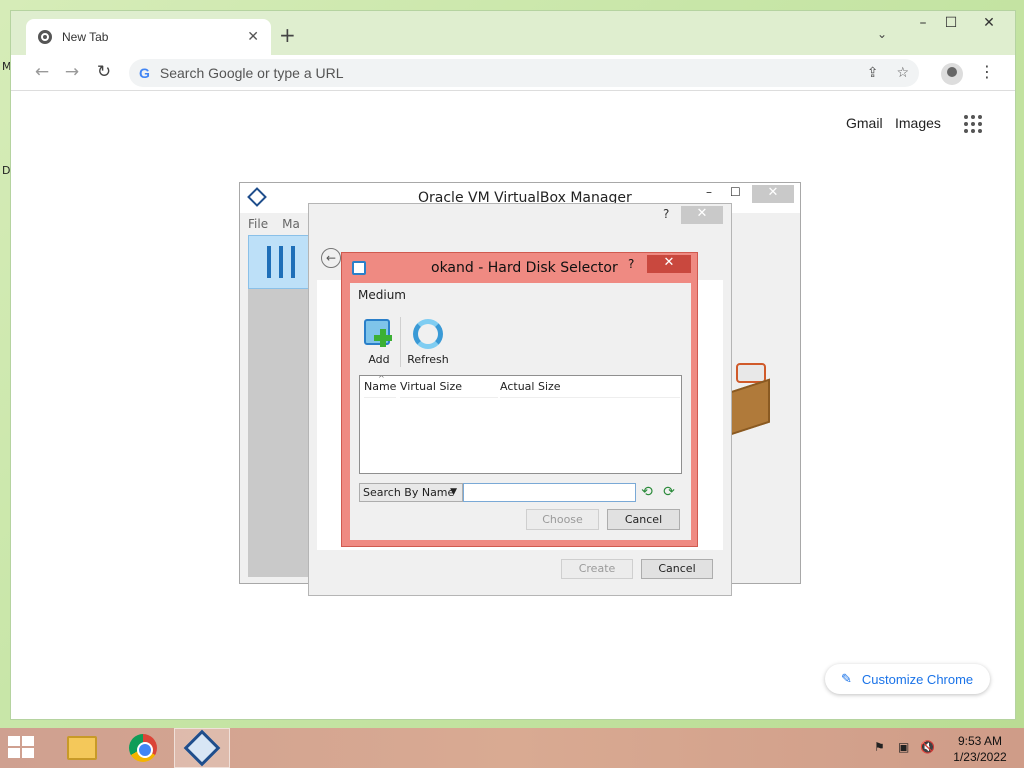 This screenshot has width=1024, height=768. Describe the element at coordinates (882, 34) in the screenshot. I see `tab-search-button: ⌄` at that location.